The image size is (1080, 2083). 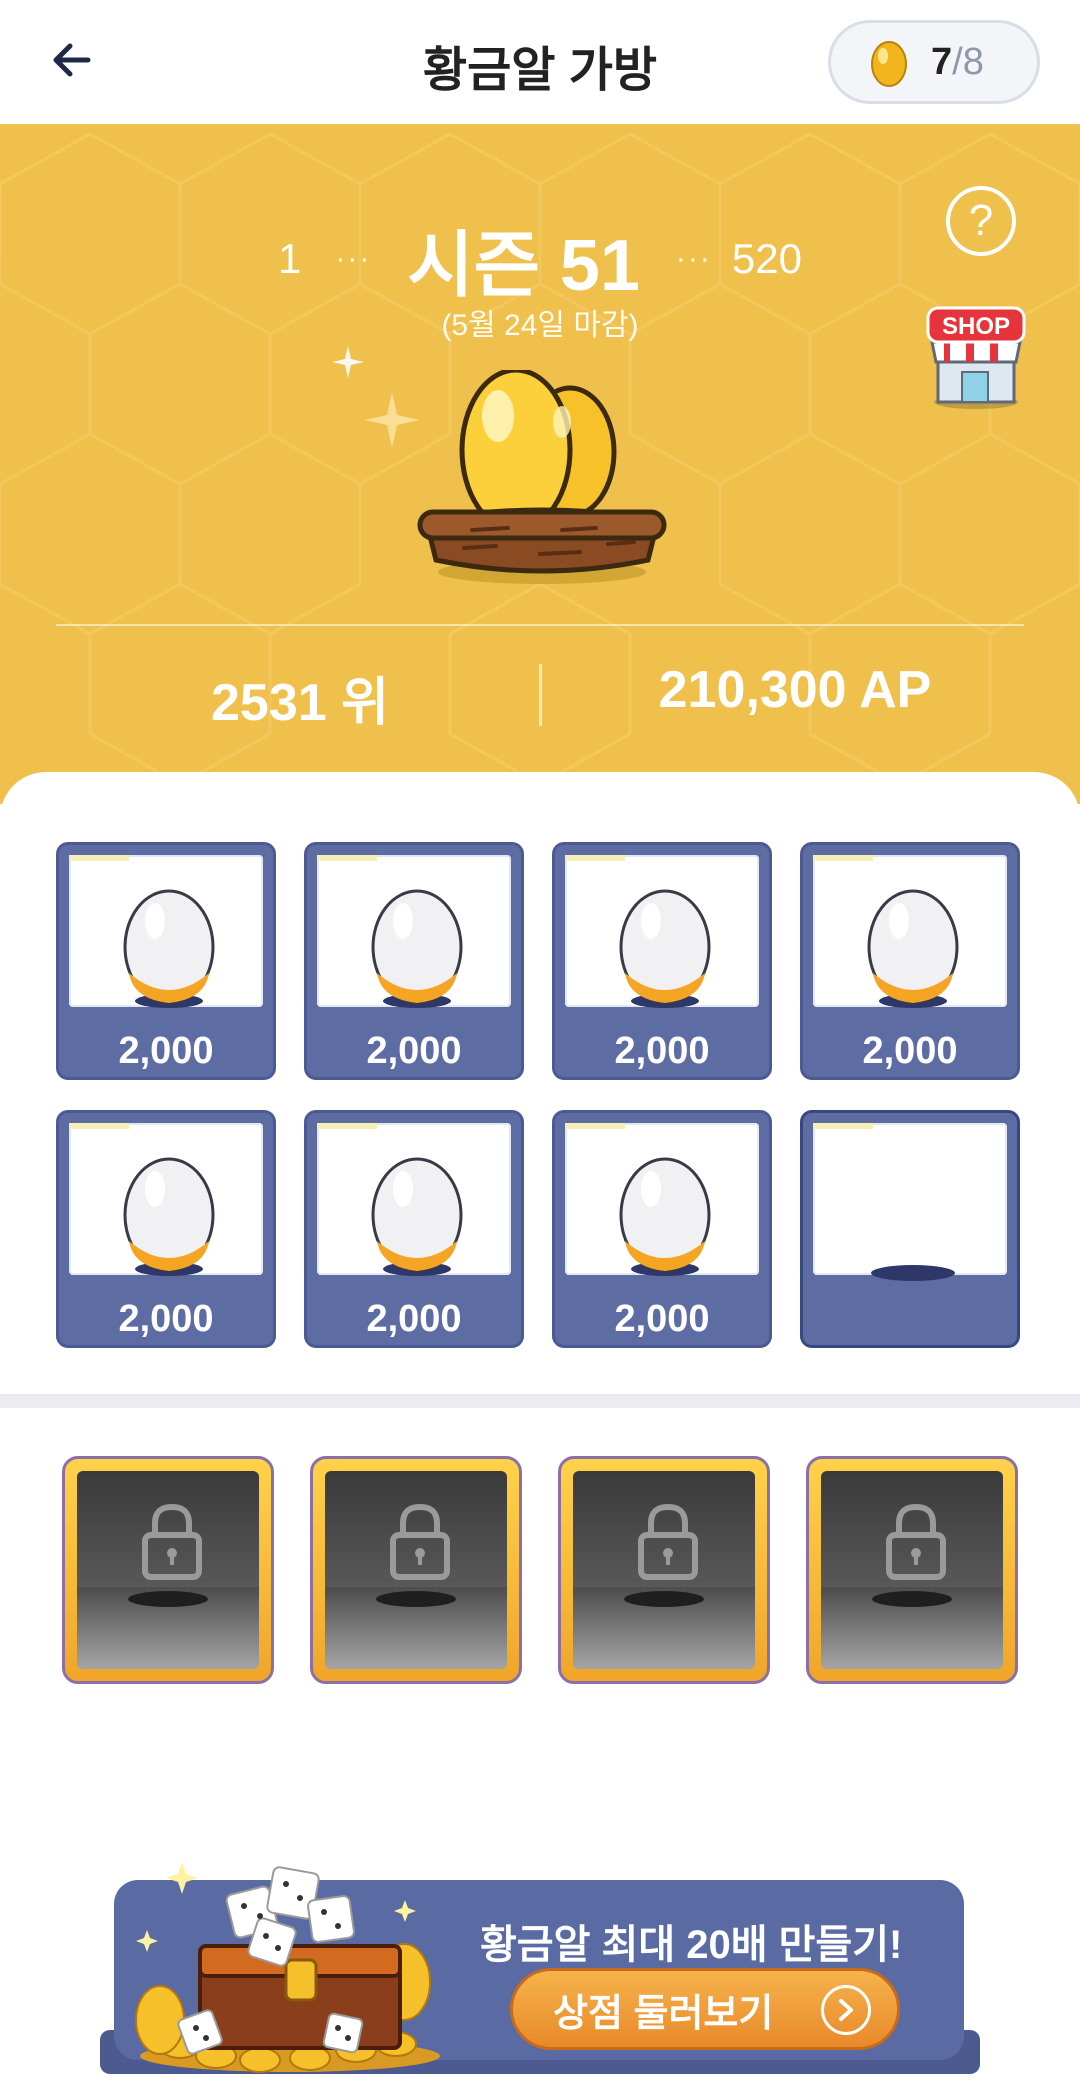 I want to click on help-button: ?, so click(x=981, y=221).